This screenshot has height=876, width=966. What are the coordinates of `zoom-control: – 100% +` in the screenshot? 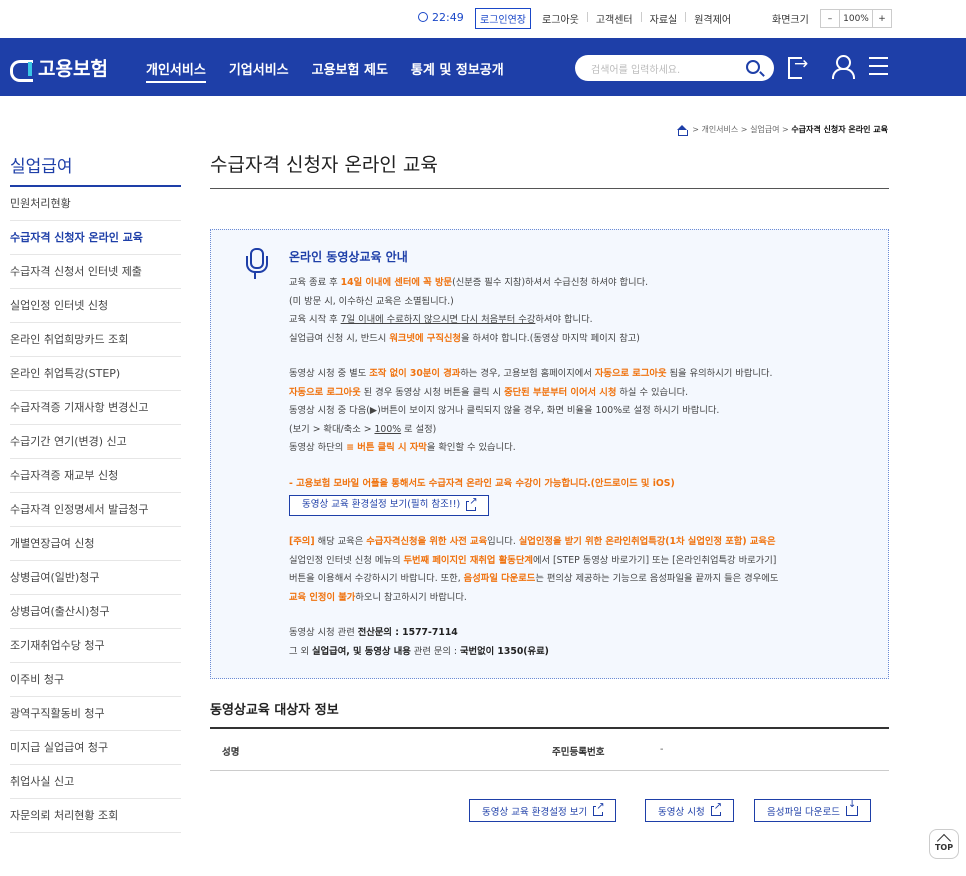 It's located at (856, 18).